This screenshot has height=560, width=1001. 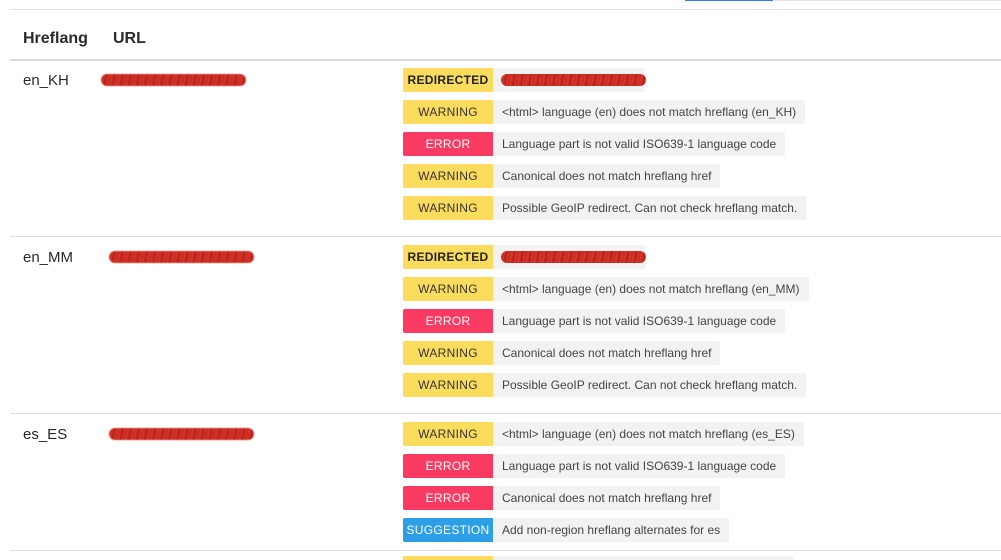 I want to click on hreflang-value: es_ES, so click(x=45, y=434).